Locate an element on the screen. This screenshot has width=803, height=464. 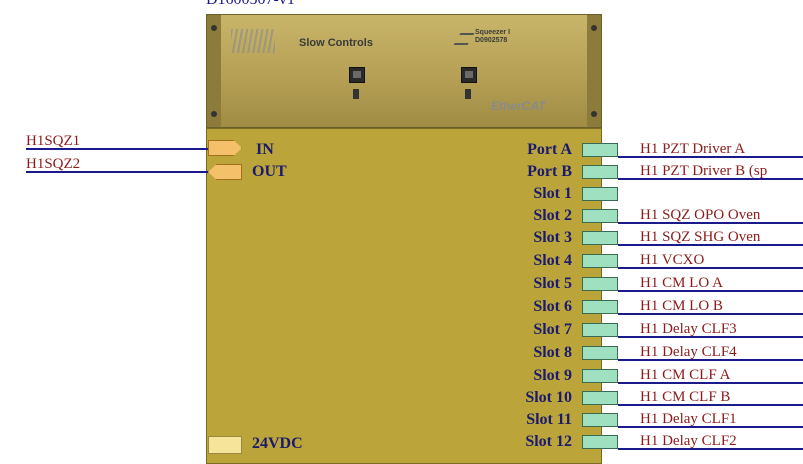
in-port-label: IN is located at coordinates (265, 149).